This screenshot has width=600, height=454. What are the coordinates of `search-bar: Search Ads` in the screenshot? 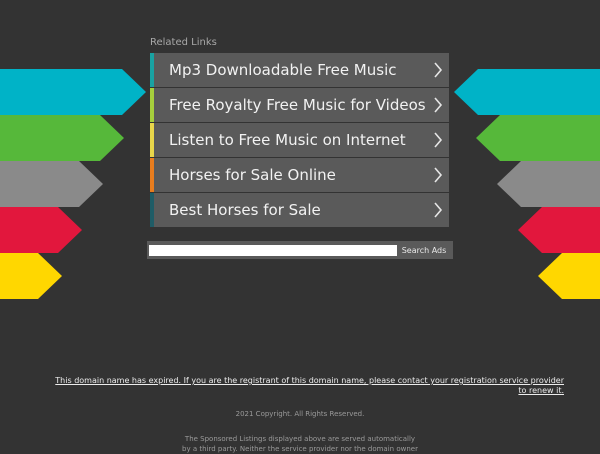 It's located at (300, 250).